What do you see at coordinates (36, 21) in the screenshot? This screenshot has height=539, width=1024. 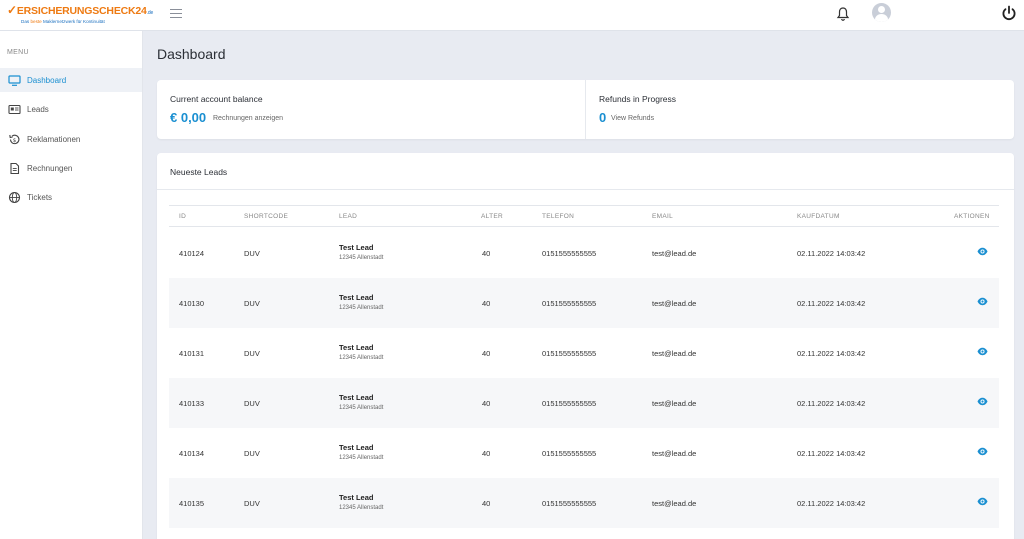 I see `logo-tagline-highlight: beste` at bounding box center [36, 21].